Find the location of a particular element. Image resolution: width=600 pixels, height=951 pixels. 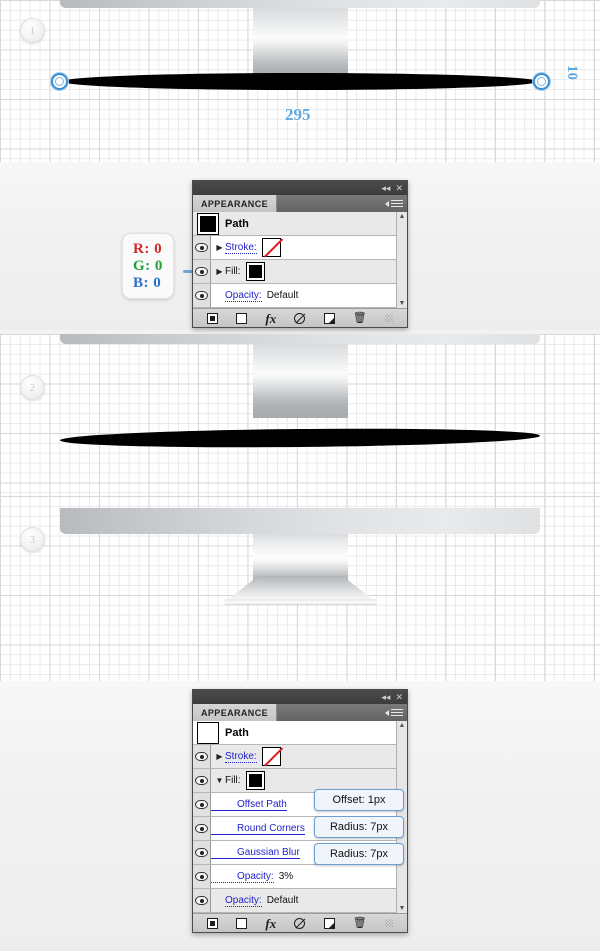

step-badge-1: 1 is located at coordinates (32, 30).